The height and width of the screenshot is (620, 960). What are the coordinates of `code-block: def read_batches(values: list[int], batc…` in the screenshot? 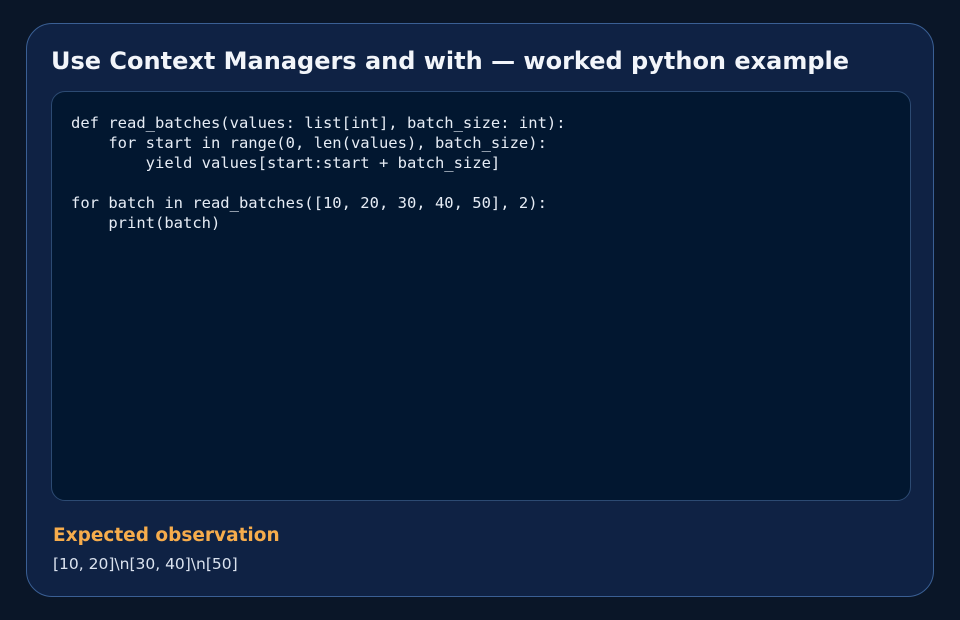 It's located at (318, 173).